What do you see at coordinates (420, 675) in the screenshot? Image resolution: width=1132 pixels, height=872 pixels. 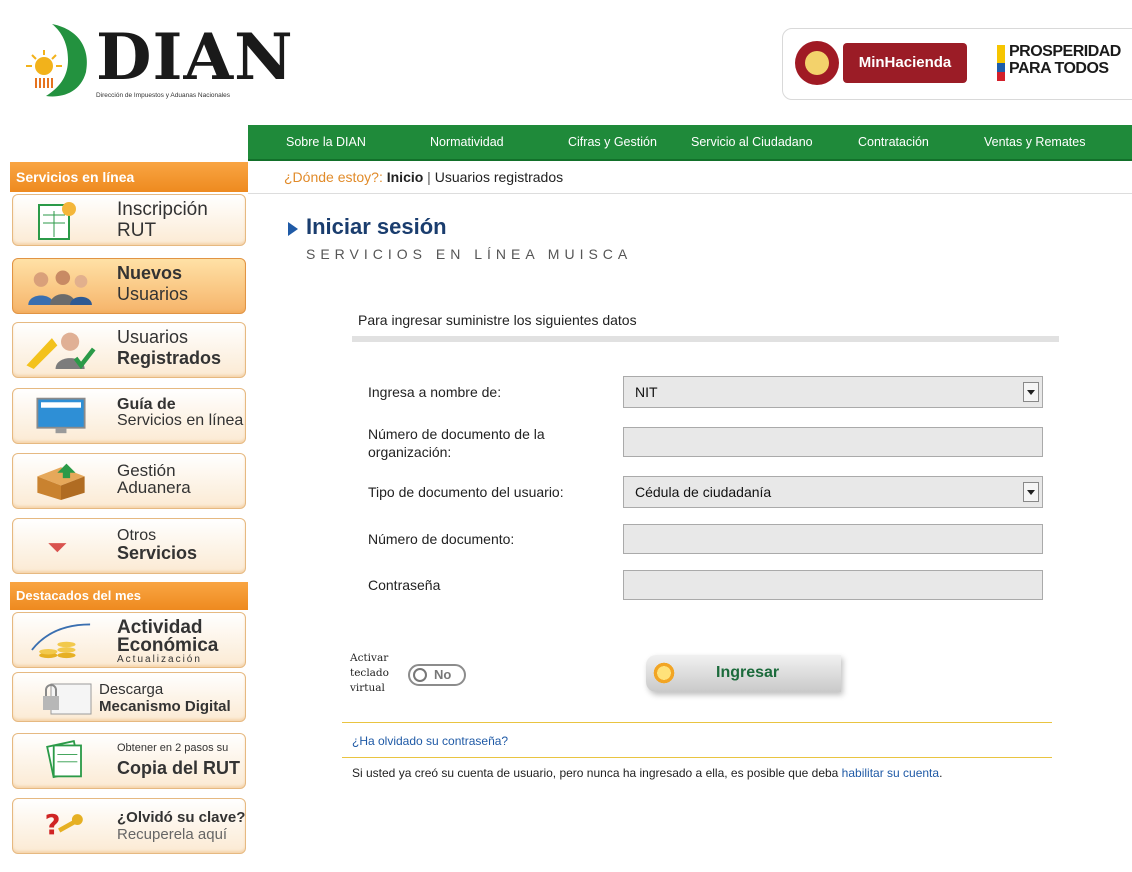 I see `toggle-knob` at bounding box center [420, 675].